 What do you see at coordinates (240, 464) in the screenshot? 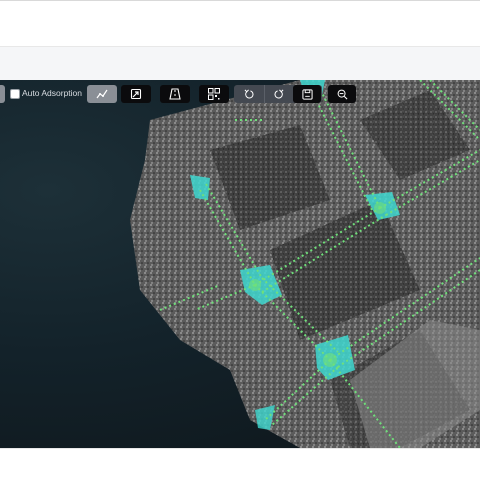
I see `bottom-bar` at bounding box center [240, 464].